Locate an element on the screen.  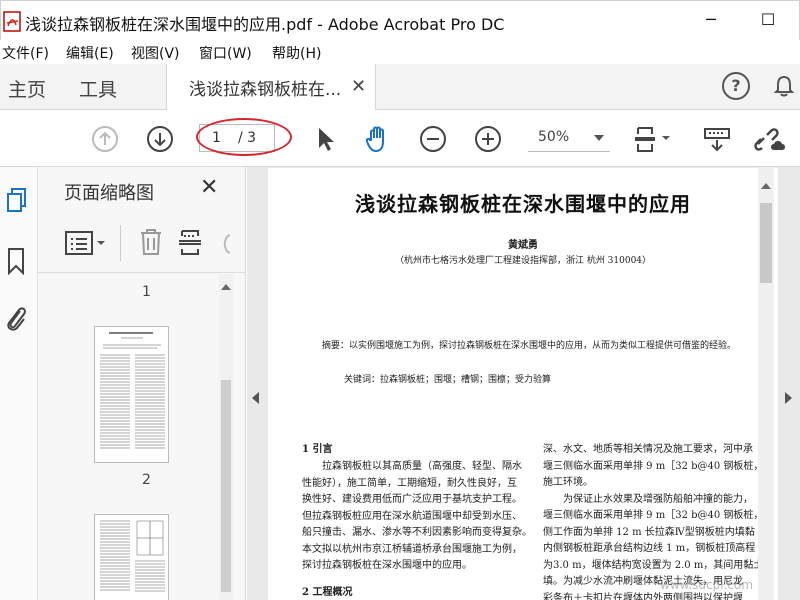
rotate-page-icon is located at coordinates (226, 244).